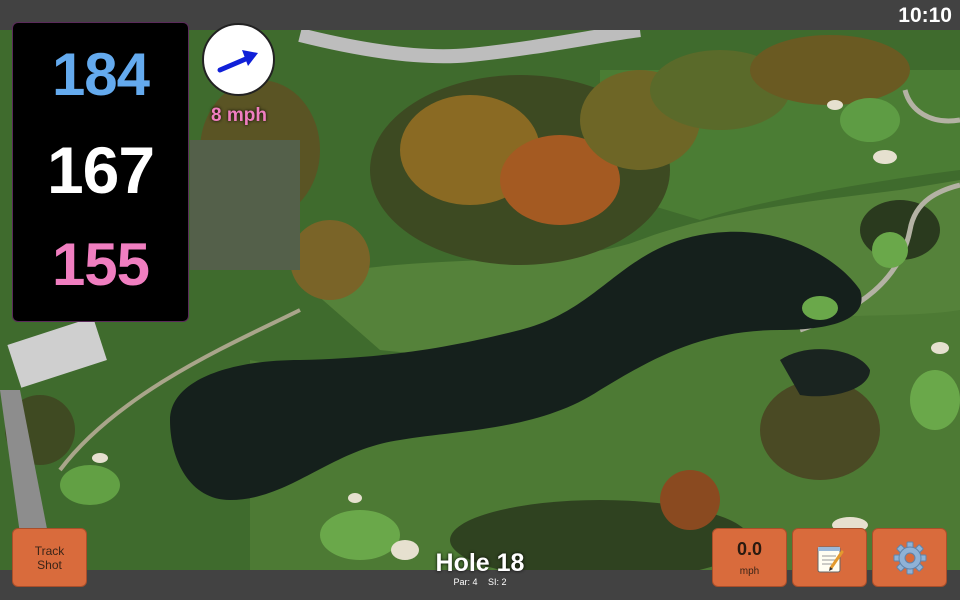 Image resolution: width=960 pixels, height=600 pixels. Describe the element at coordinates (480, 563) in the screenshot. I see `hole-title: Hole 18` at that location.